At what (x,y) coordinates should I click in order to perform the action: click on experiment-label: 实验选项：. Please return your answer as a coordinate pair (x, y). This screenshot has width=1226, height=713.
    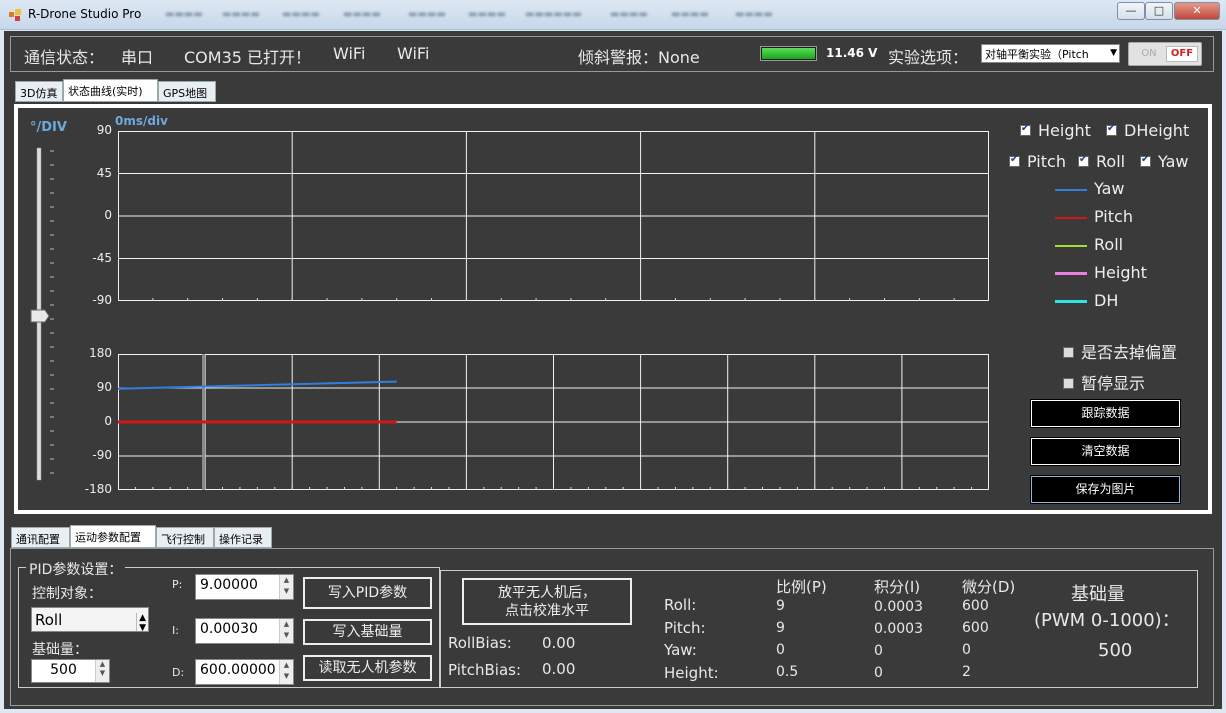
    Looking at the image, I should click on (928, 57).